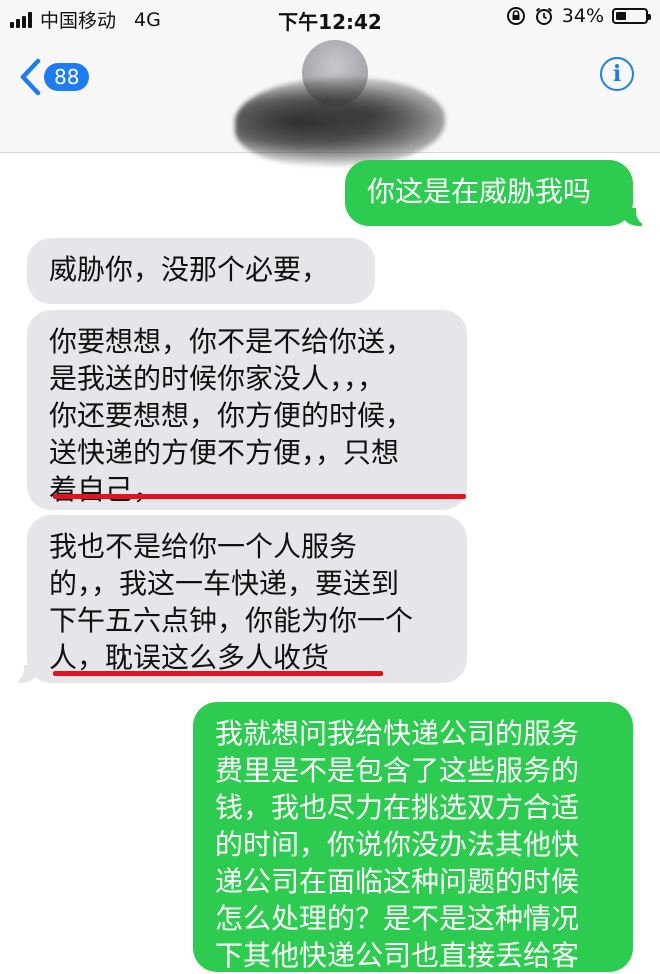 The image size is (660, 974). I want to click on message-line: 是我送的时候你家没人，，，, so click(217, 378).